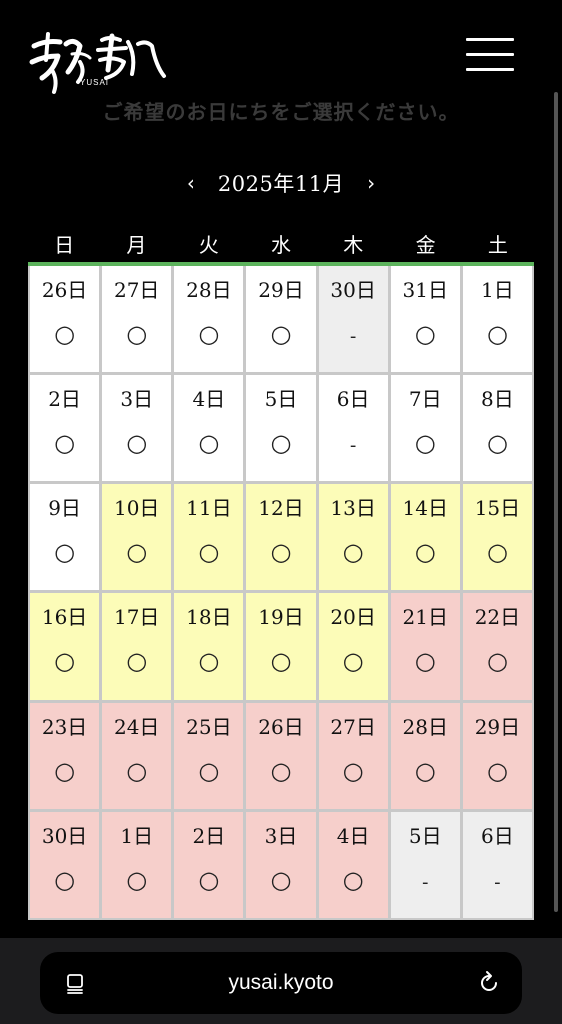  What do you see at coordinates (353, 399) in the screenshot?
I see `day-number: 6日` at bounding box center [353, 399].